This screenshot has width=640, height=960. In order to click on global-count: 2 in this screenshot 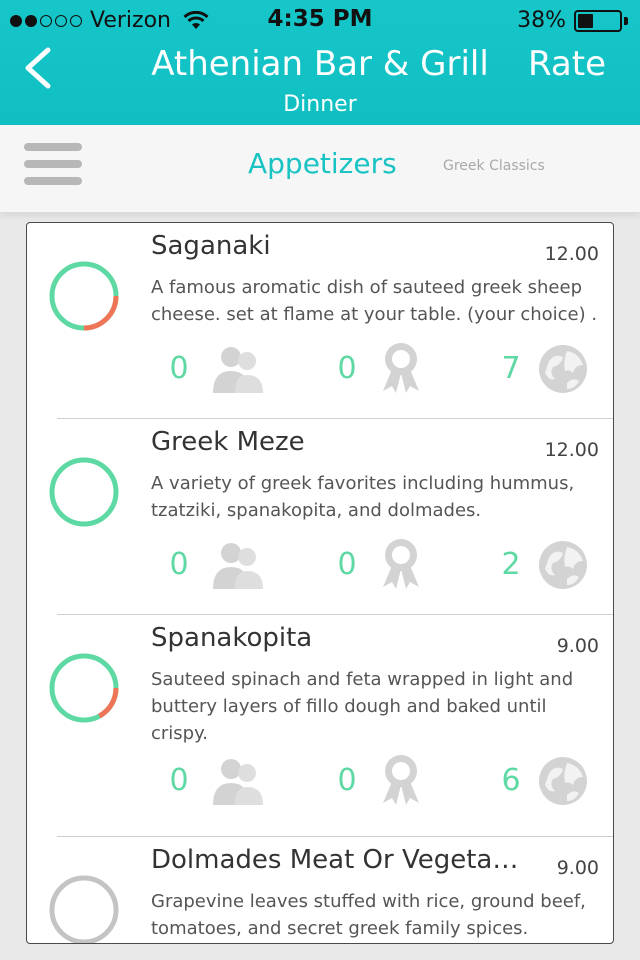, I will do `click(511, 564)`.